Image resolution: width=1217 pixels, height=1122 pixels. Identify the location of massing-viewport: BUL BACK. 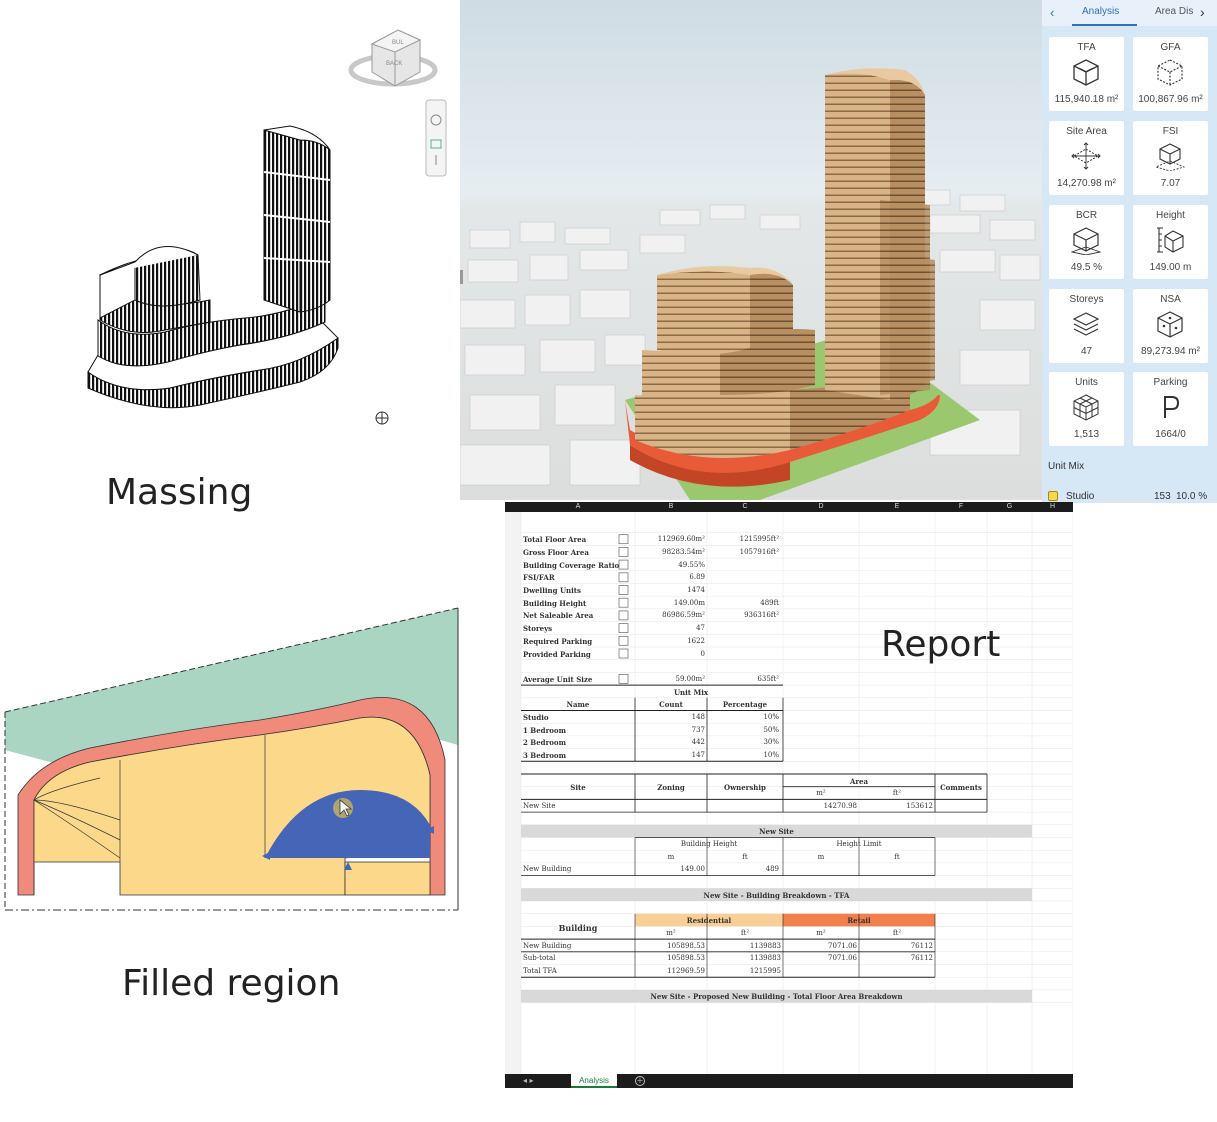
(224, 225).